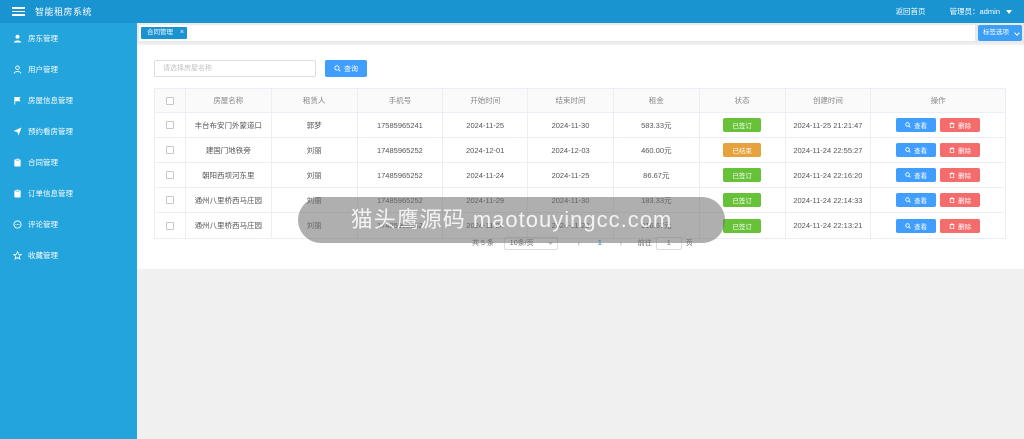  What do you see at coordinates (621, 243) in the screenshot?
I see `next-page-button: ›` at bounding box center [621, 243].